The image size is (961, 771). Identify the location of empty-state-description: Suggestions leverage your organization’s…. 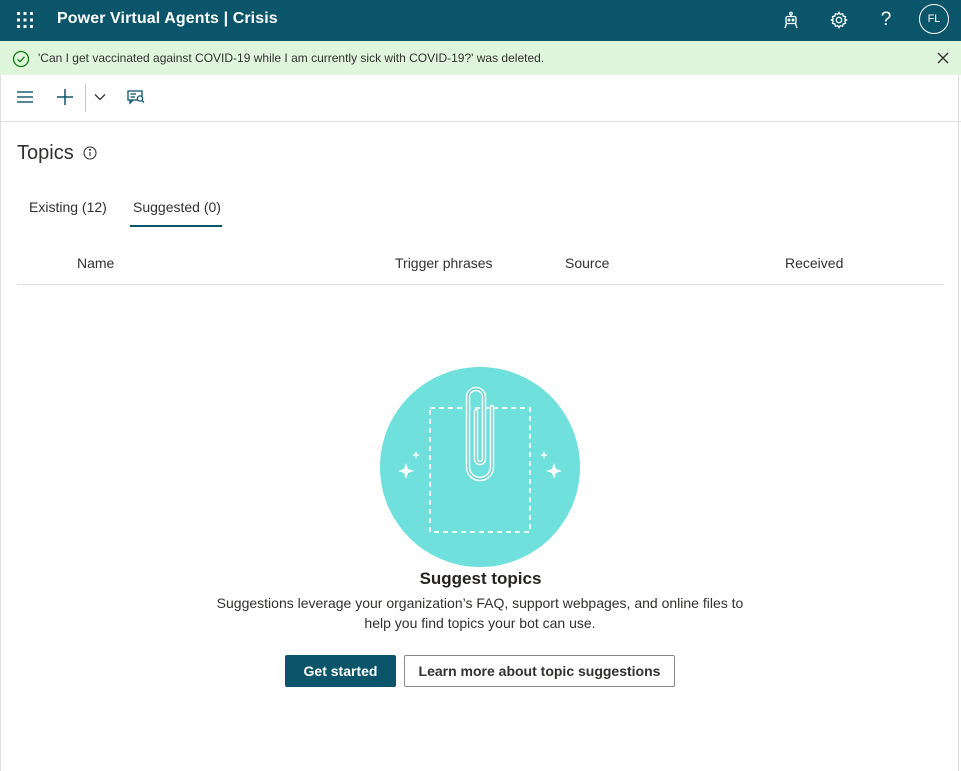
(480, 613).